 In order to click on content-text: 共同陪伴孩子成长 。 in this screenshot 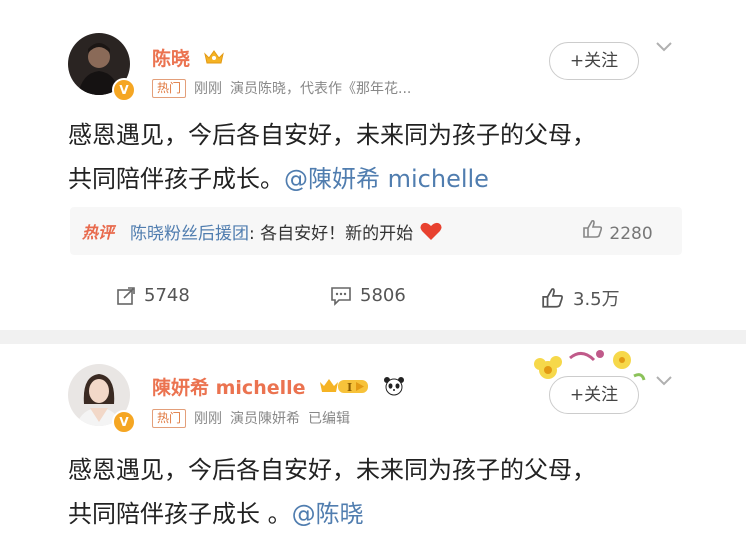, I will do `click(180, 514)`.